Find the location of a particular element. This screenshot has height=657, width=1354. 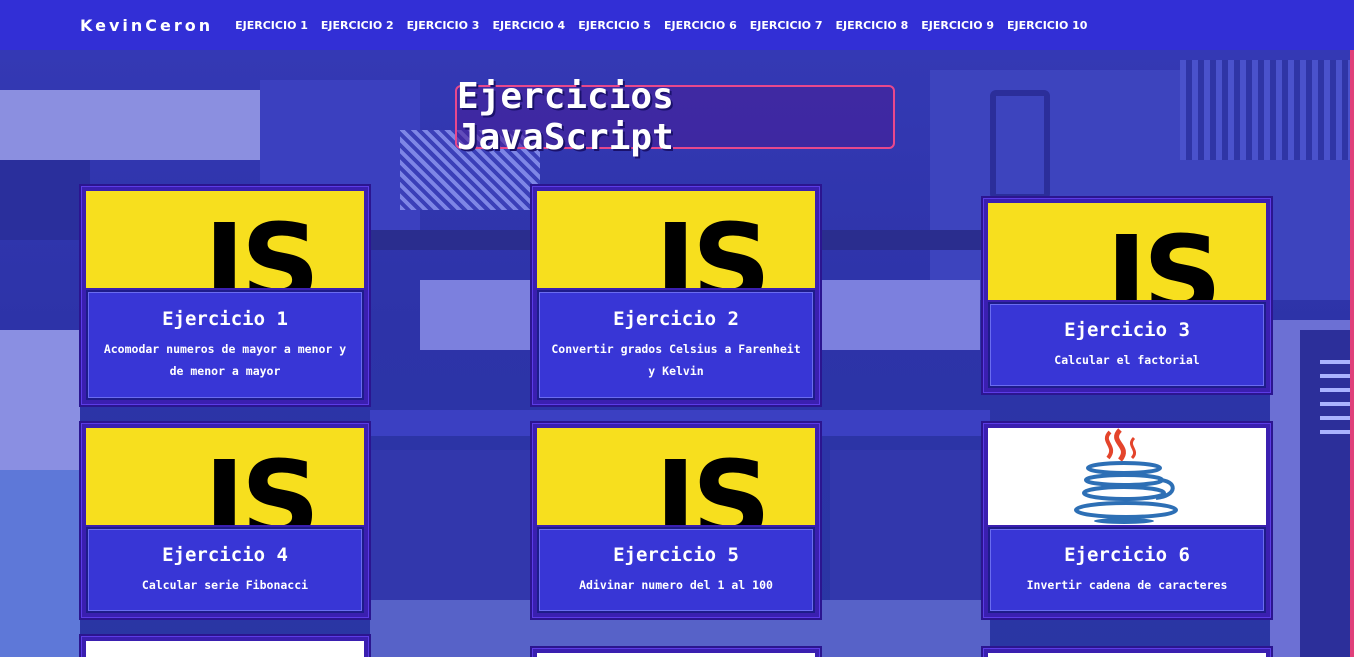

card-description: Calcular el factorial is located at coordinates (1127, 360).